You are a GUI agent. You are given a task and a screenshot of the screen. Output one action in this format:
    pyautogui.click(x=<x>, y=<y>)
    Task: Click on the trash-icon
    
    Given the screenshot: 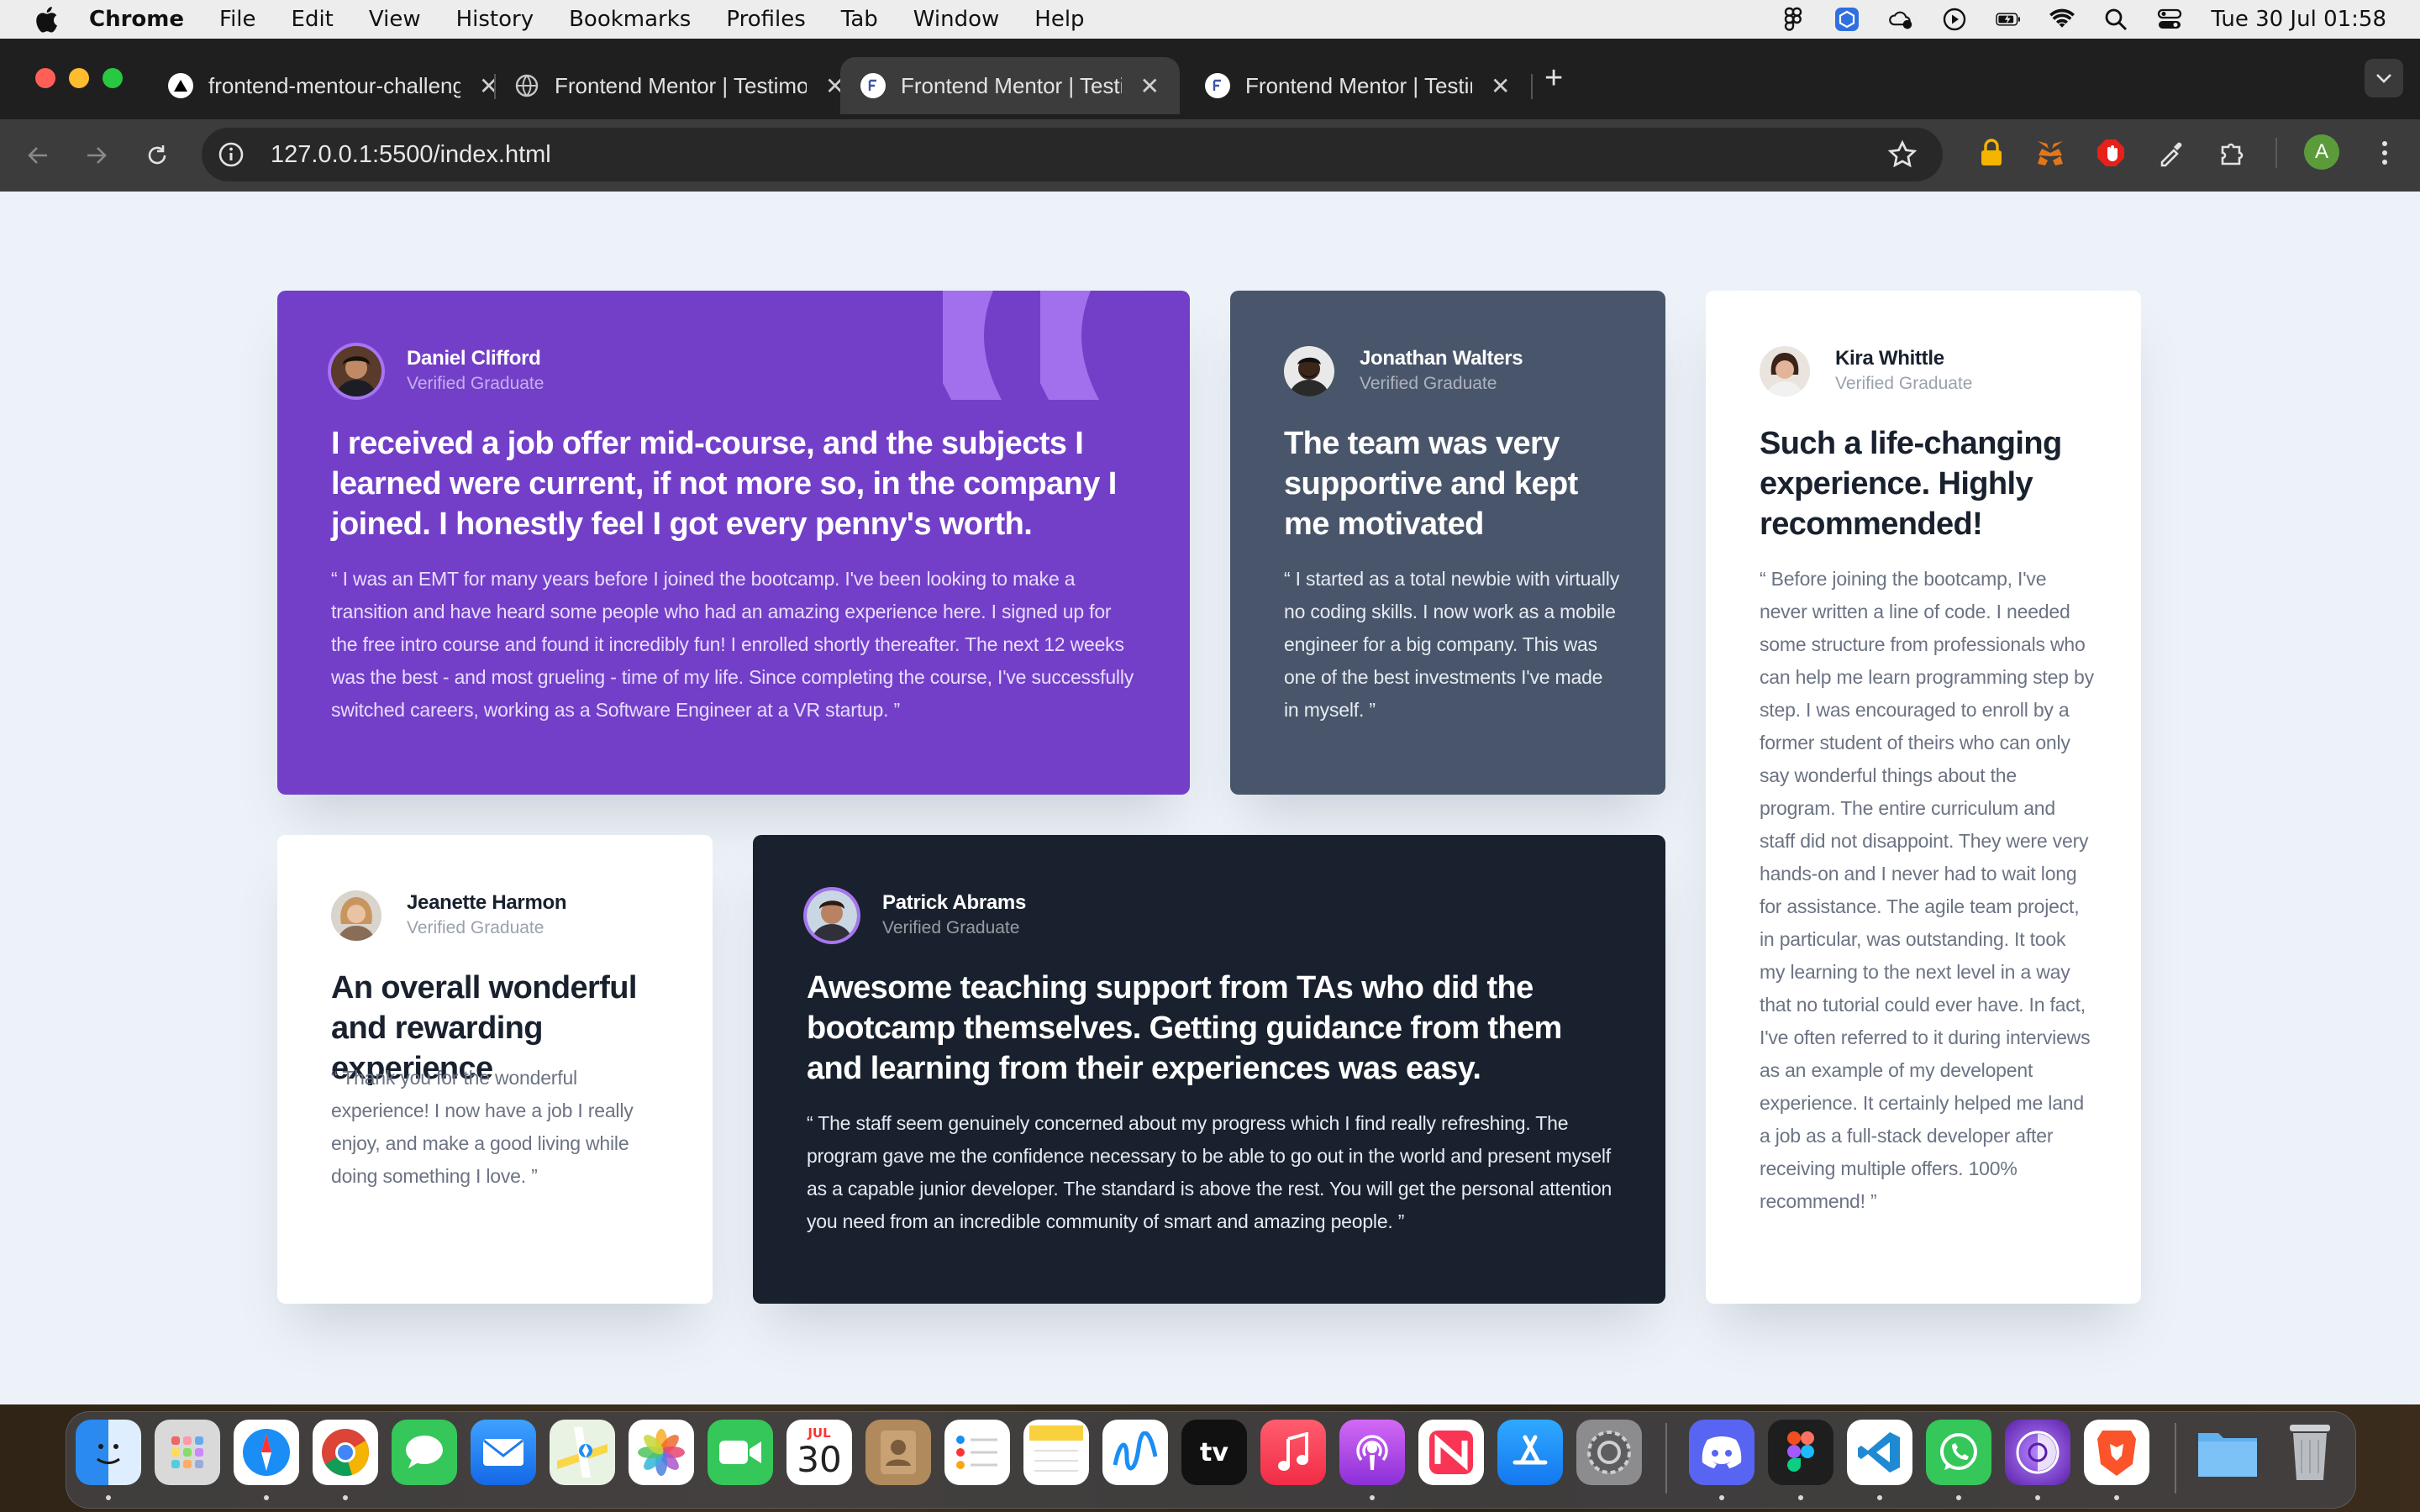 What is the action you would take?
    pyautogui.click(x=2310, y=1452)
    